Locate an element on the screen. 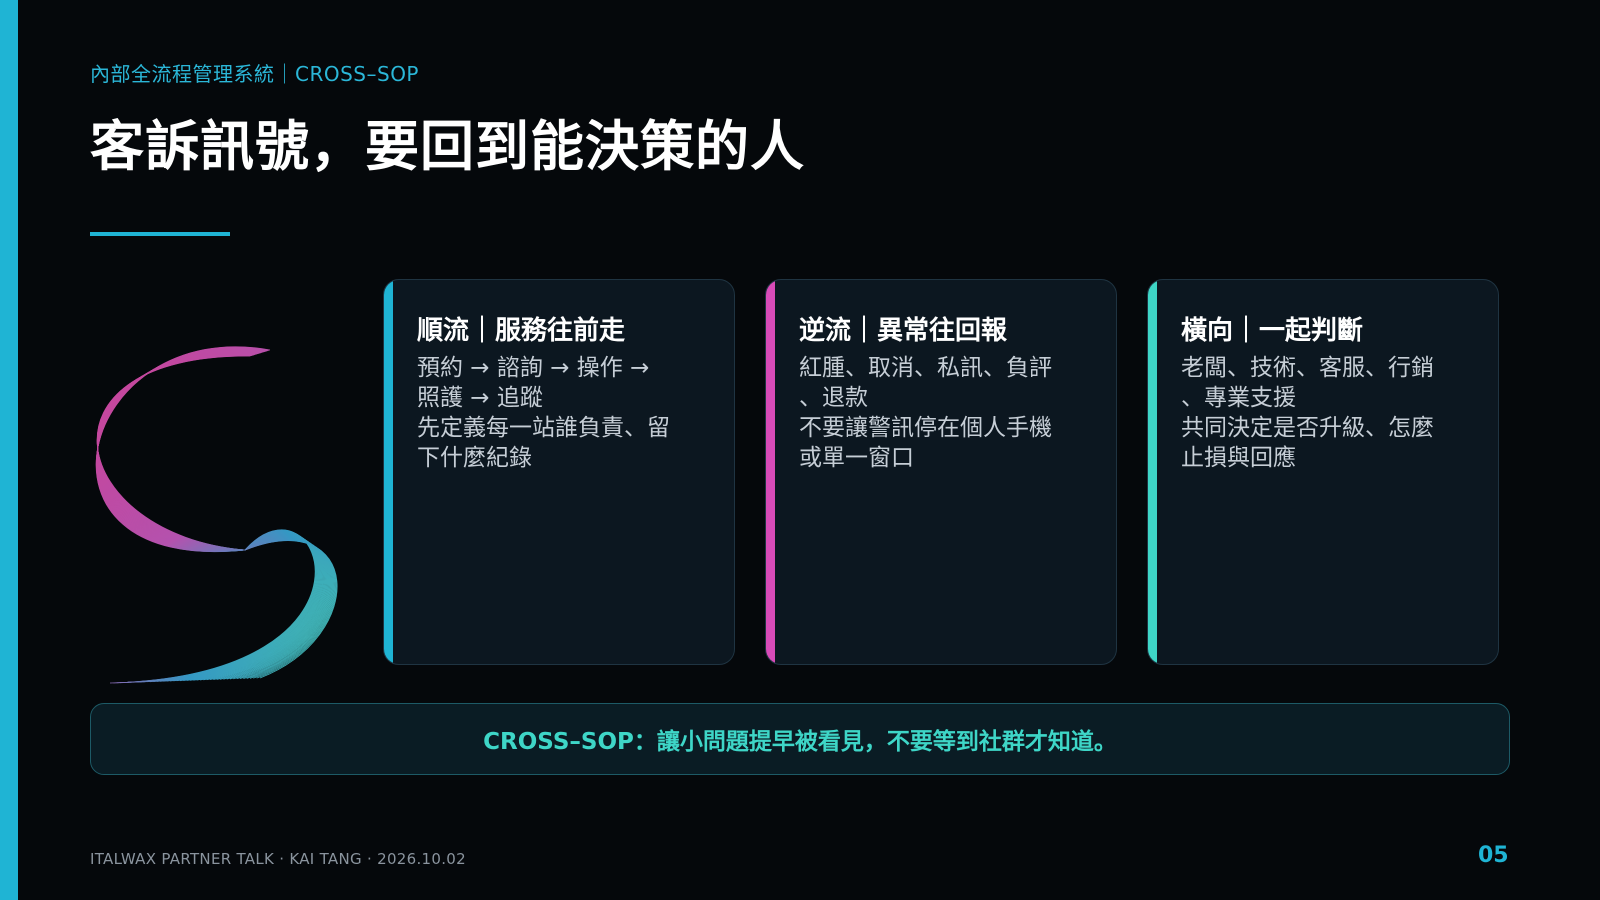 This screenshot has height=900, width=1600. card-line: 止損與回應 is located at coordinates (1238, 458).